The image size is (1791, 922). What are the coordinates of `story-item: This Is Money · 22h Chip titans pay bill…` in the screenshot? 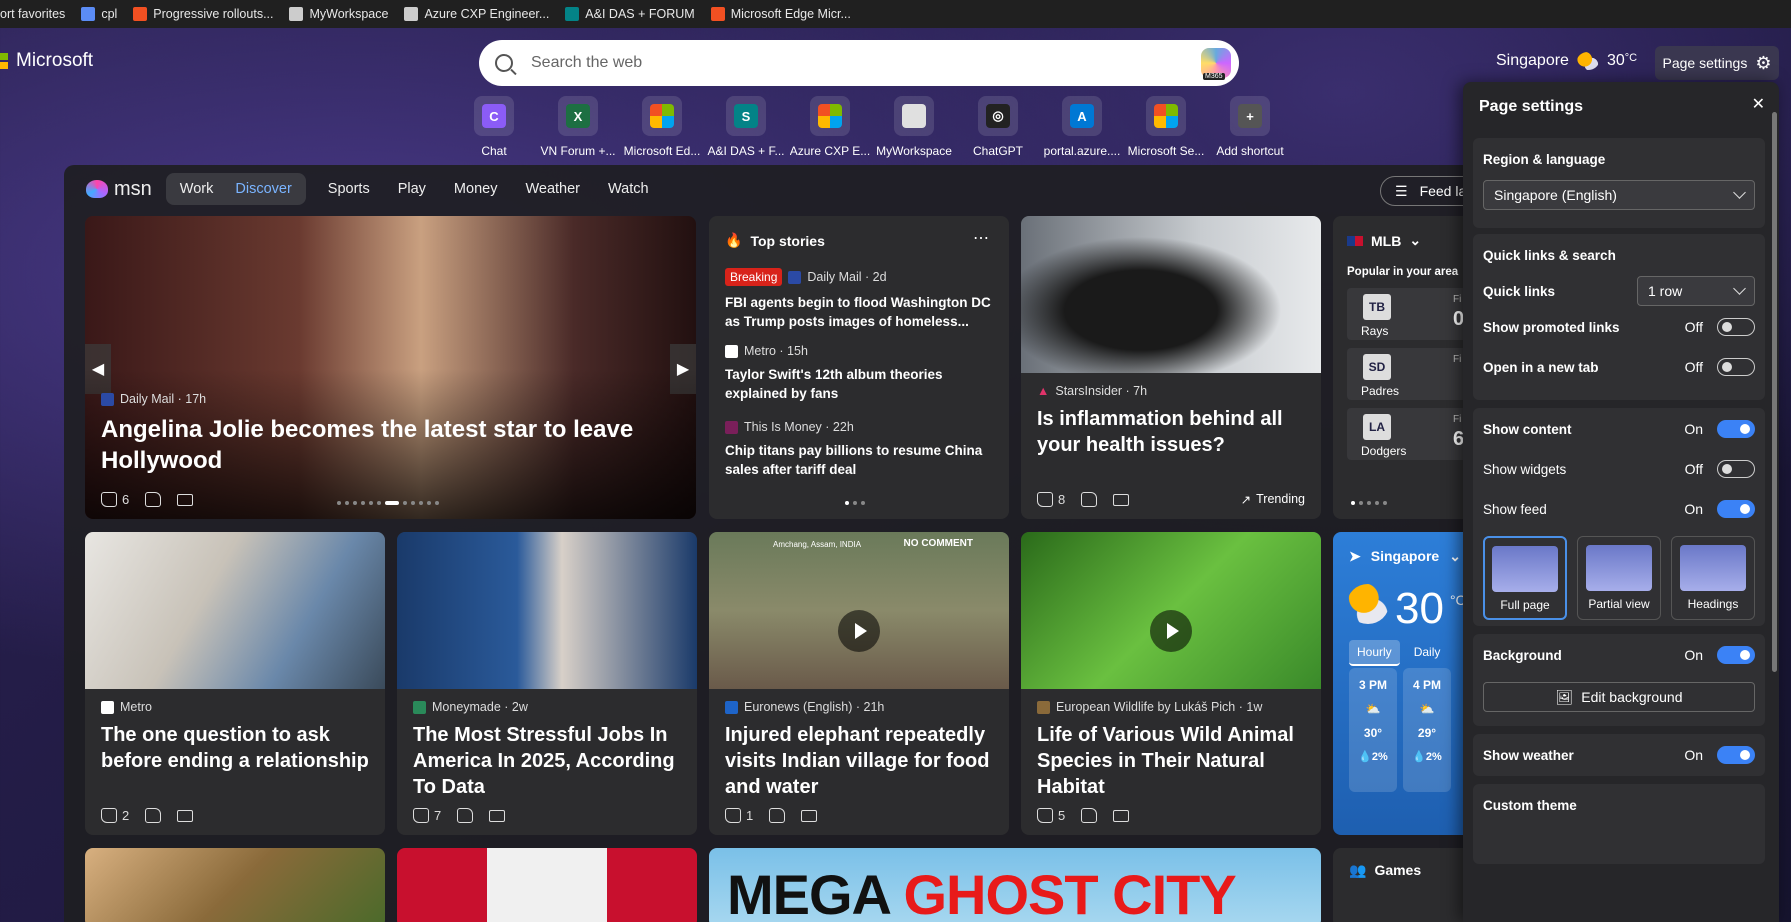 It's located at (861, 449).